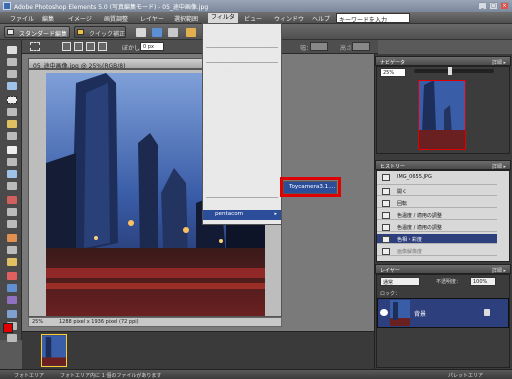 The width and height of the screenshot is (512, 379). I want to click on eyedropper-tool-icon, so click(12, 86).